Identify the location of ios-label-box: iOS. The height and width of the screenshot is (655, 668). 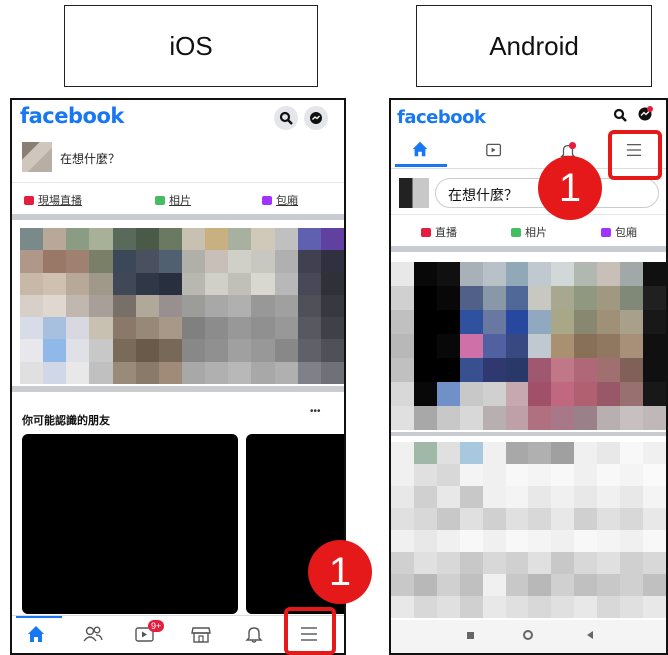
(191, 46).